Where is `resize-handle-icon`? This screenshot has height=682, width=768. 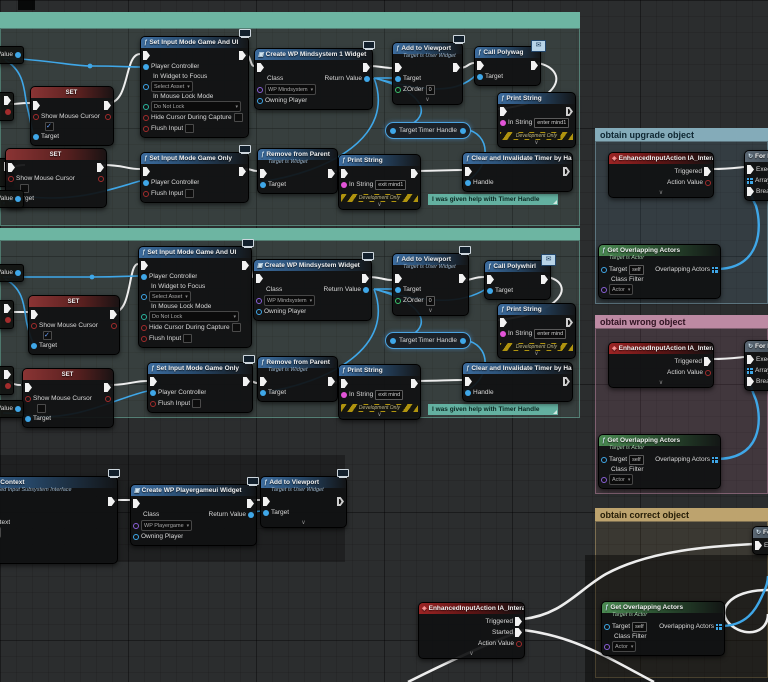 resize-handle-icon is located at coordinates (555, 412).